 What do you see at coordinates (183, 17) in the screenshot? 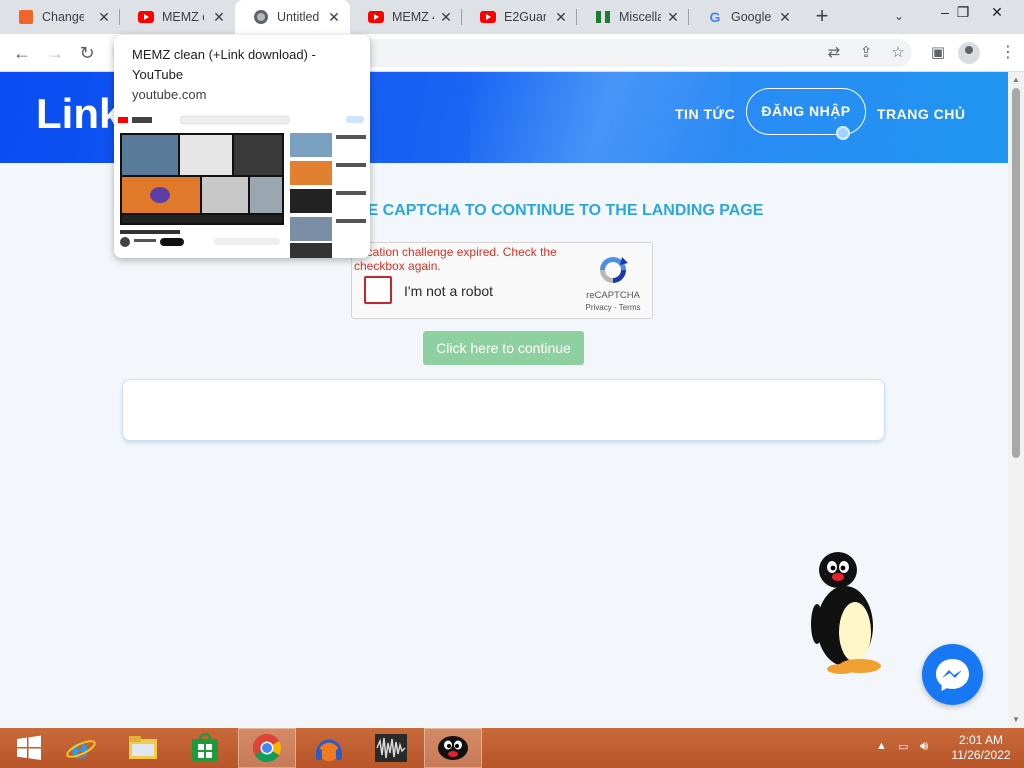
I see `tab-title: MEMZ cl` at bounding box center [183, 17].